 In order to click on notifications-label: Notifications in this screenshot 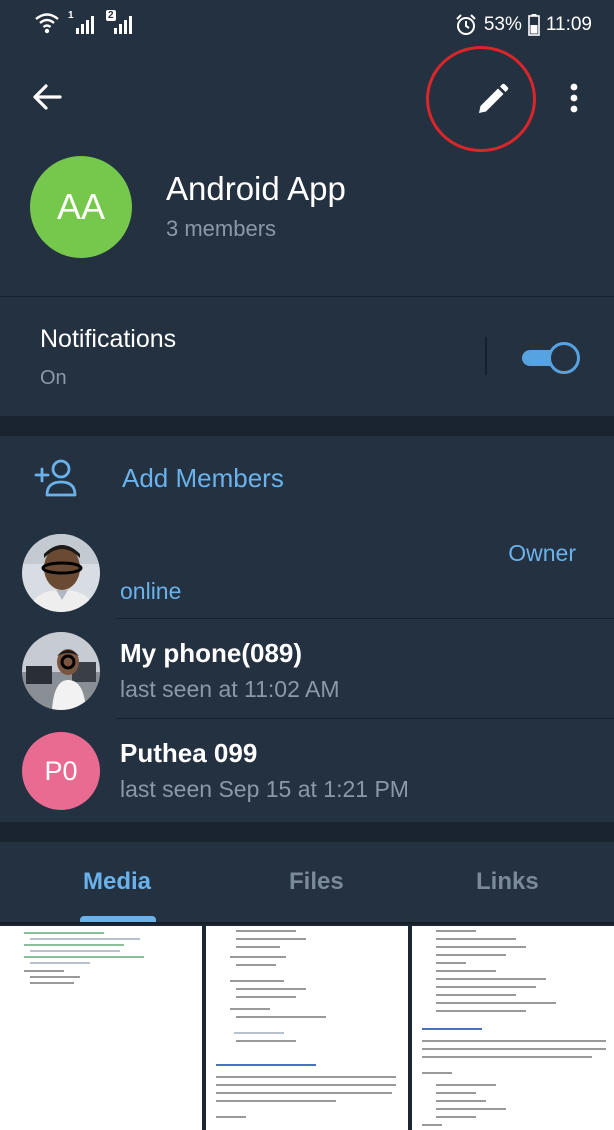, I will do `click(108, 339)`.